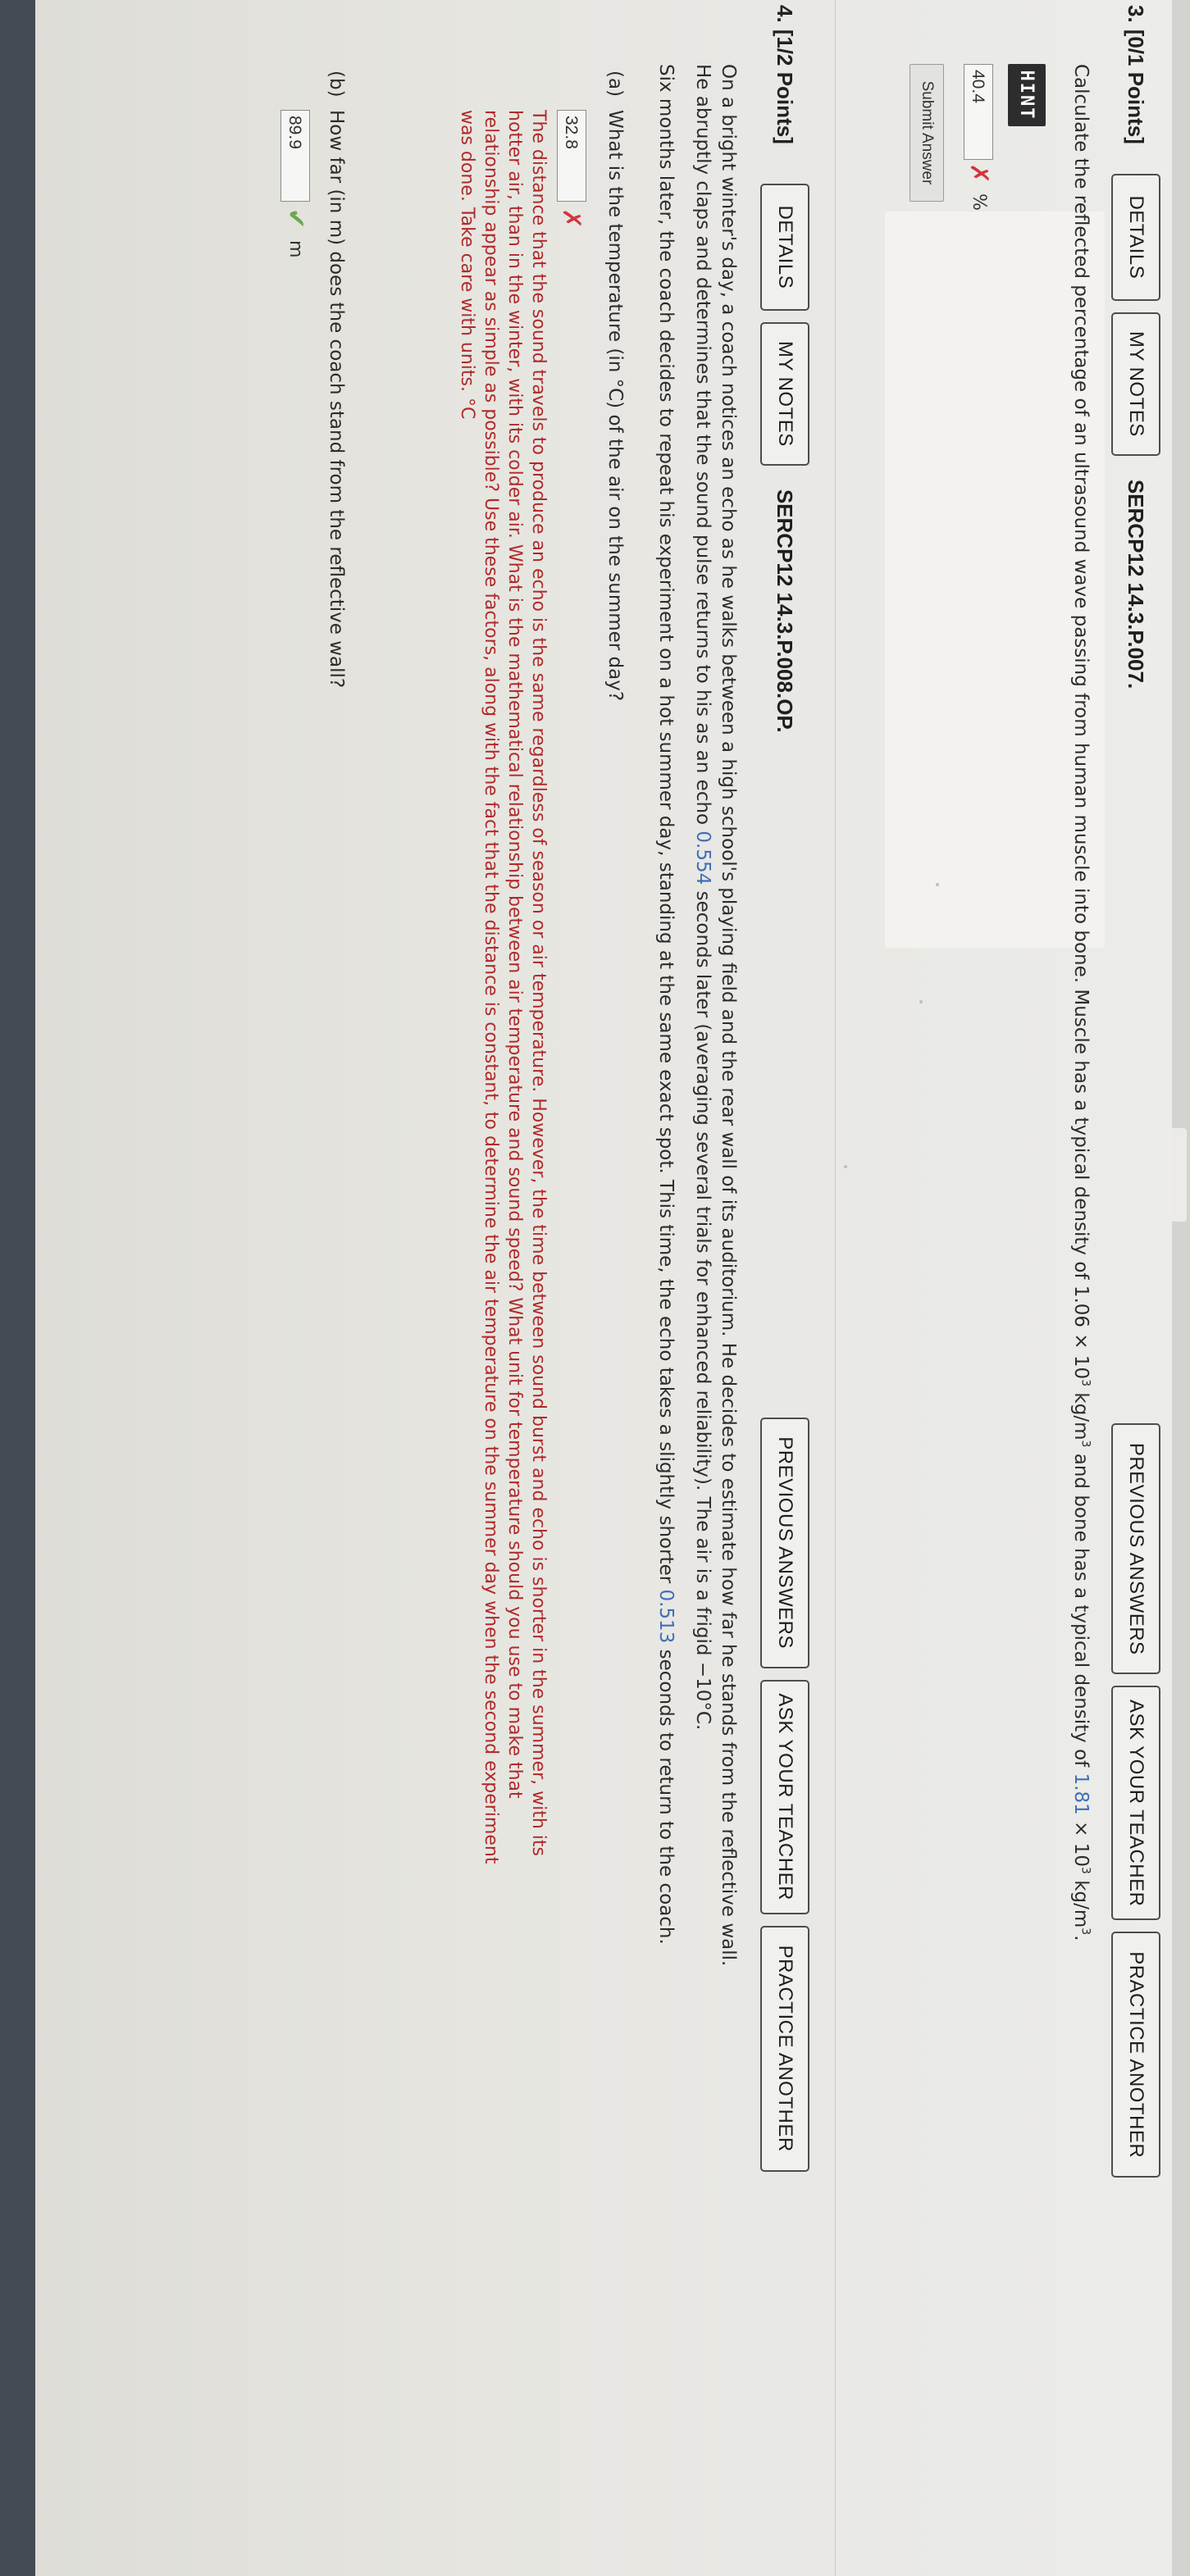  What do you see at coordinates (1137, 86) in the screenshot?
I see `question-3-points: [0/1 Points]` at bounding box center [1137, 86].